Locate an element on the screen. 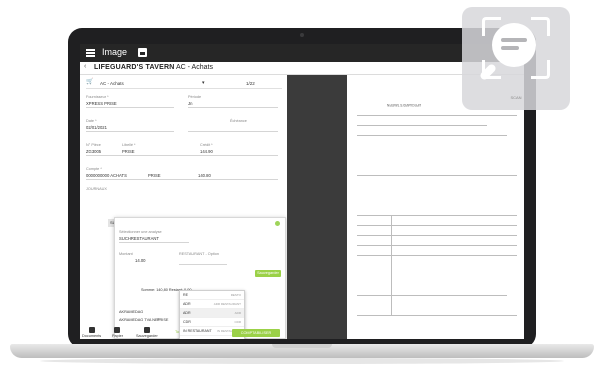 The image size is (604, 376). top-bar: Image is located at coordinates (302, 53).